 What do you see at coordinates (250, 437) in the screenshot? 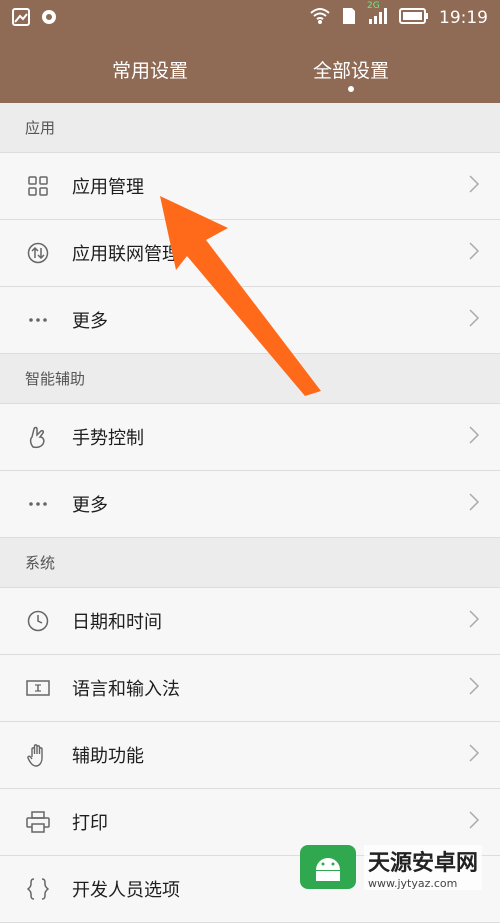
I see `list-item-gesture-control: 手势控制` at bounding box center [250, 437].